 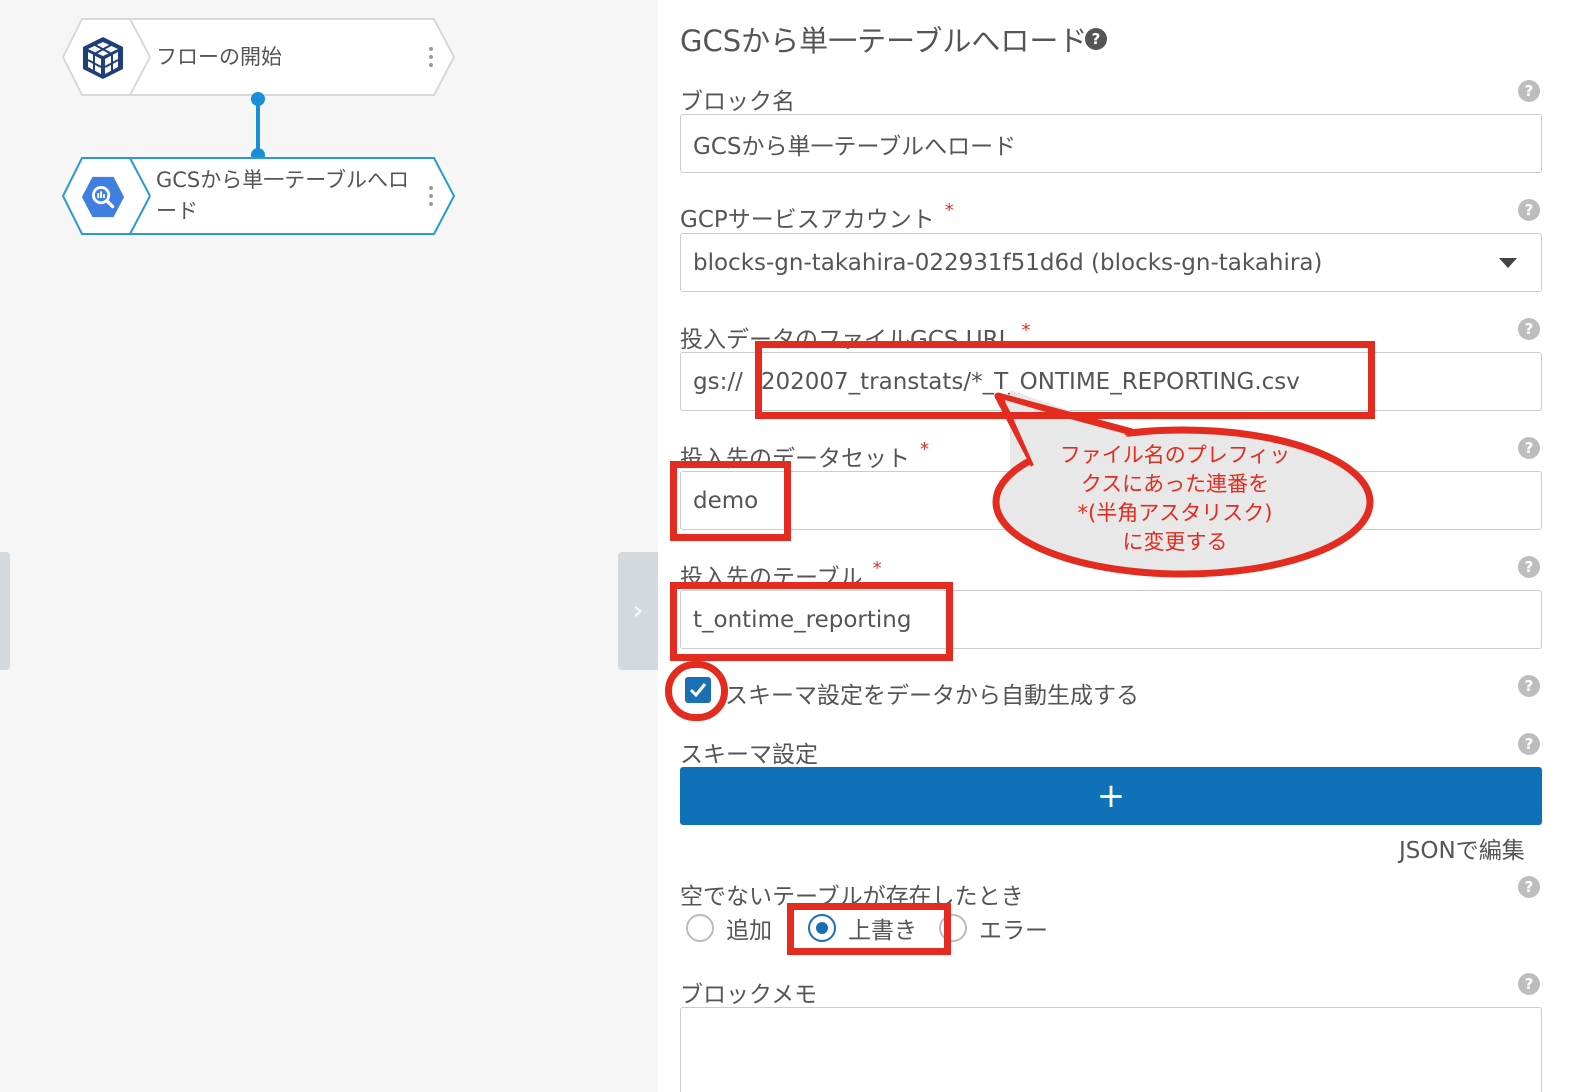 What do you see at coordinates (1175, 513) in the screenshot?
I see `annotation-line: *(半角アスタリスク)` at bounding box center [1175, 513].